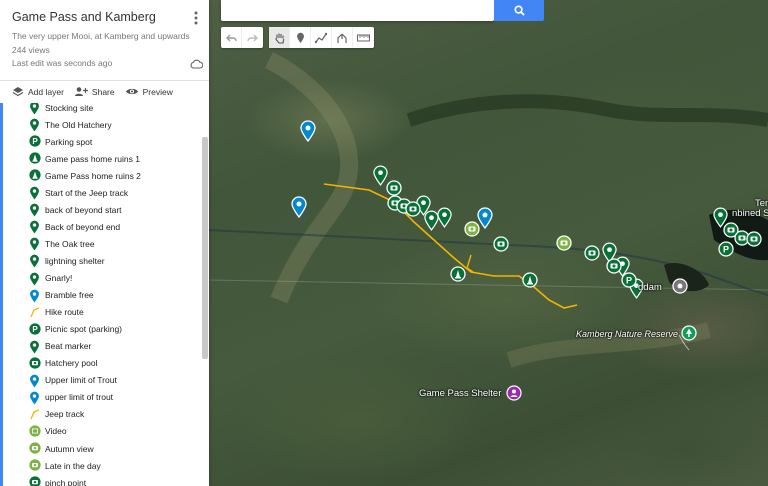  What do you see at coordinates (71, 363) in the screenshot?
I see `feature-label: Hatchery pool` at bounding box center [71, 363].